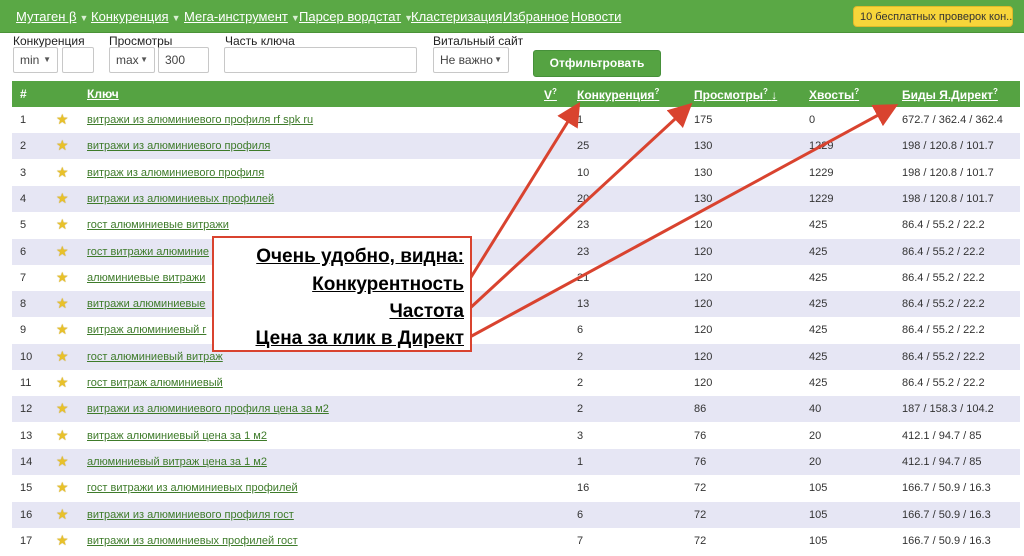 This screenshot has width=1024, height=556. I want to click on nav-item-competition: Конкуренция ▼, so click(135, 16).